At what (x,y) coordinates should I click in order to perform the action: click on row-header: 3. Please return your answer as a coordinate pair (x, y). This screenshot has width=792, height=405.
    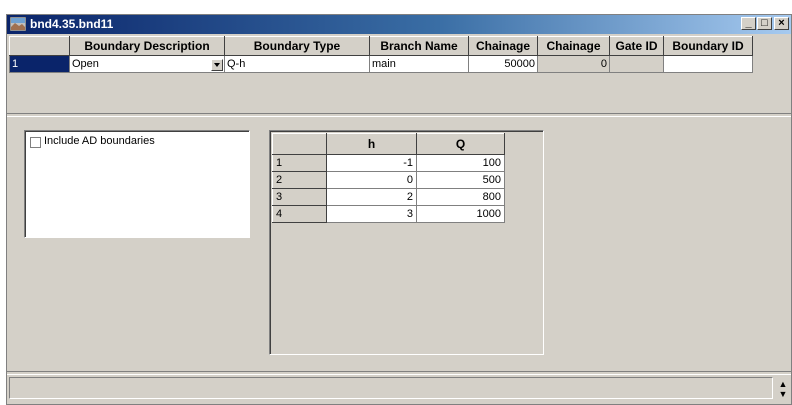
    Looking at the image, I should click on (299, 197).